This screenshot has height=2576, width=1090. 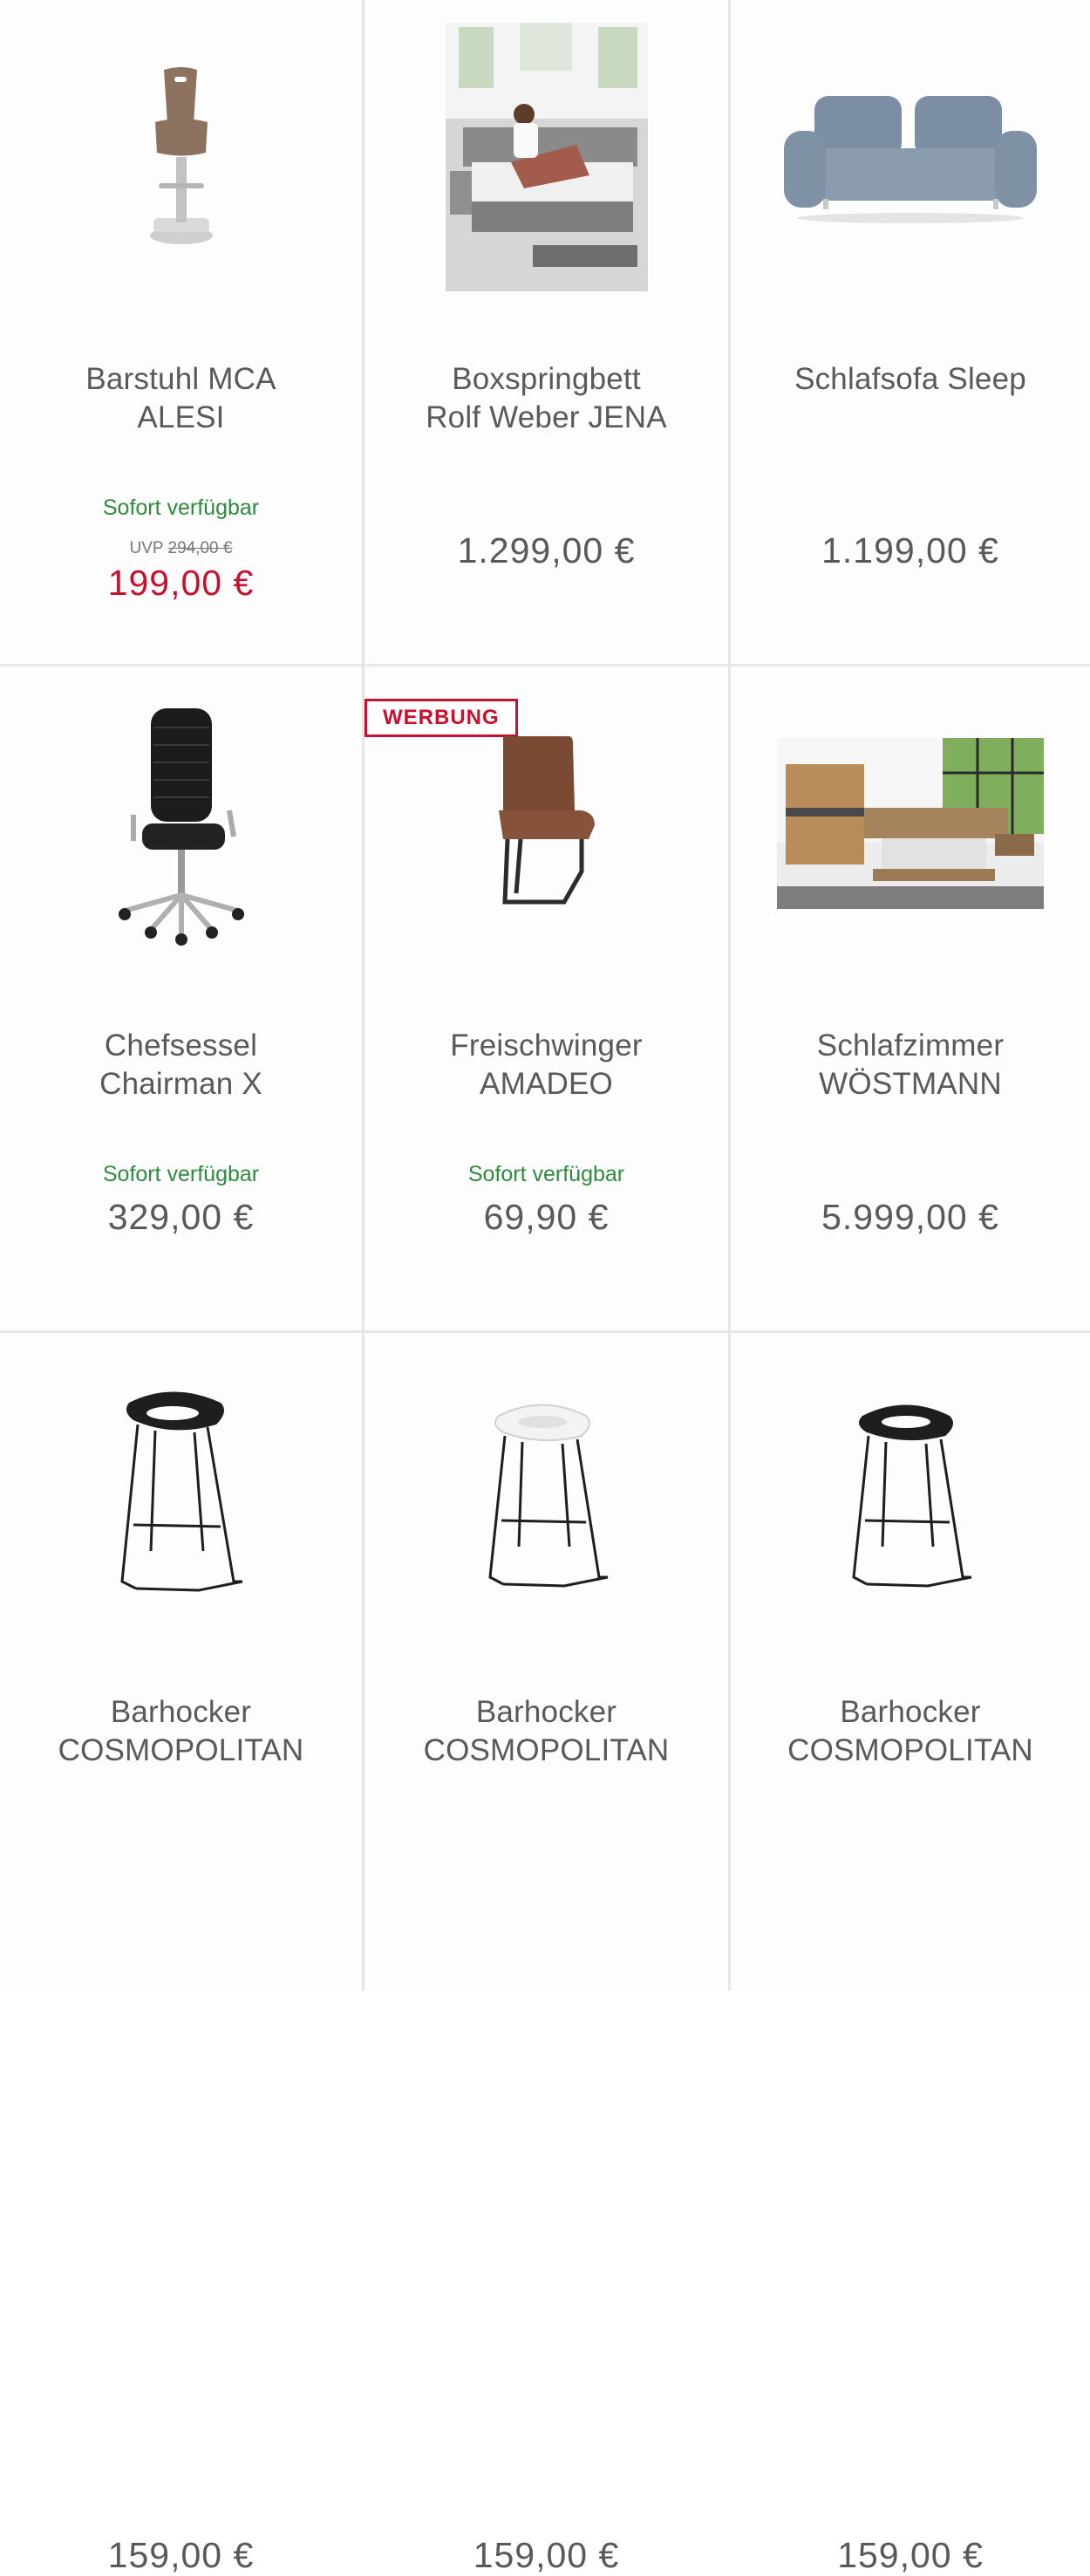 What do you see at coordinates (546, 820) in the screenshot?
I see `cantilever-chair-image` at bounding box center [546, 820].